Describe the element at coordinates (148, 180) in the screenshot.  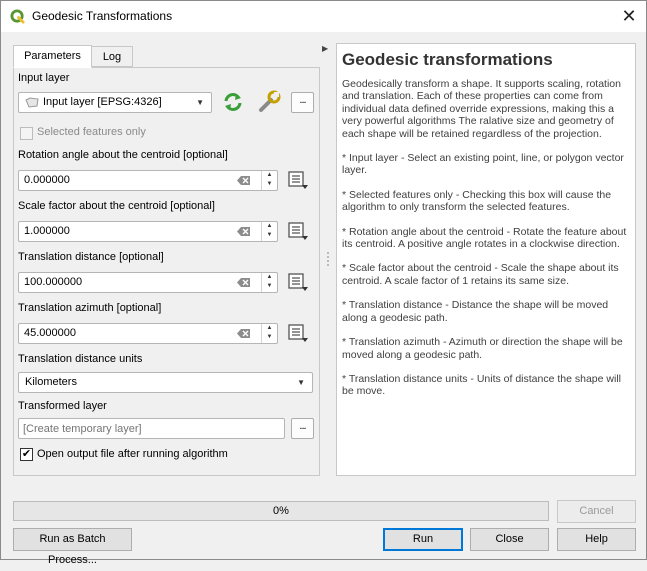
I see `rotation-spinbox: 0.000000 ▲ ▼` at that location.